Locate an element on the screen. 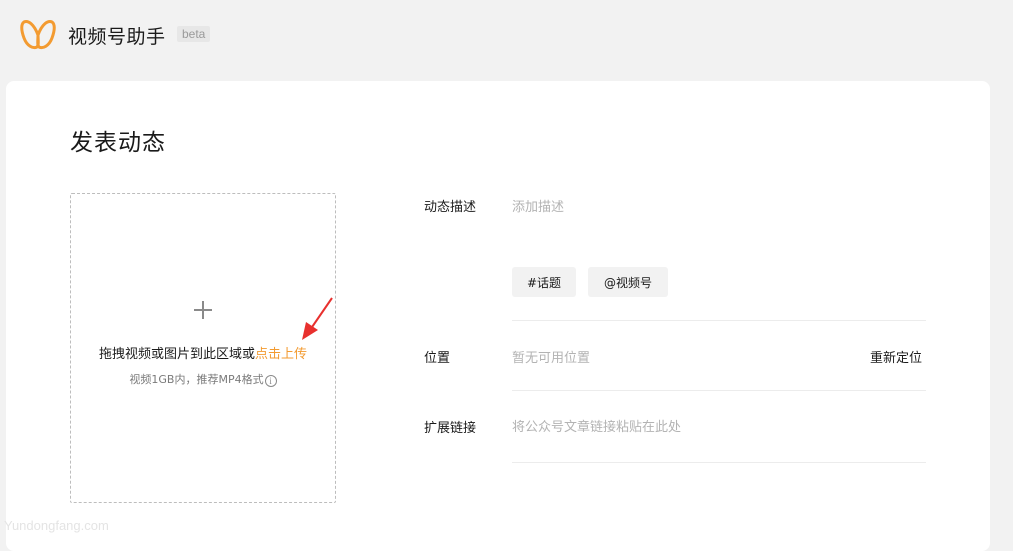 The image size is (1013, 551). relocate-button: 重新定位 is located at coordinates (896, 356).